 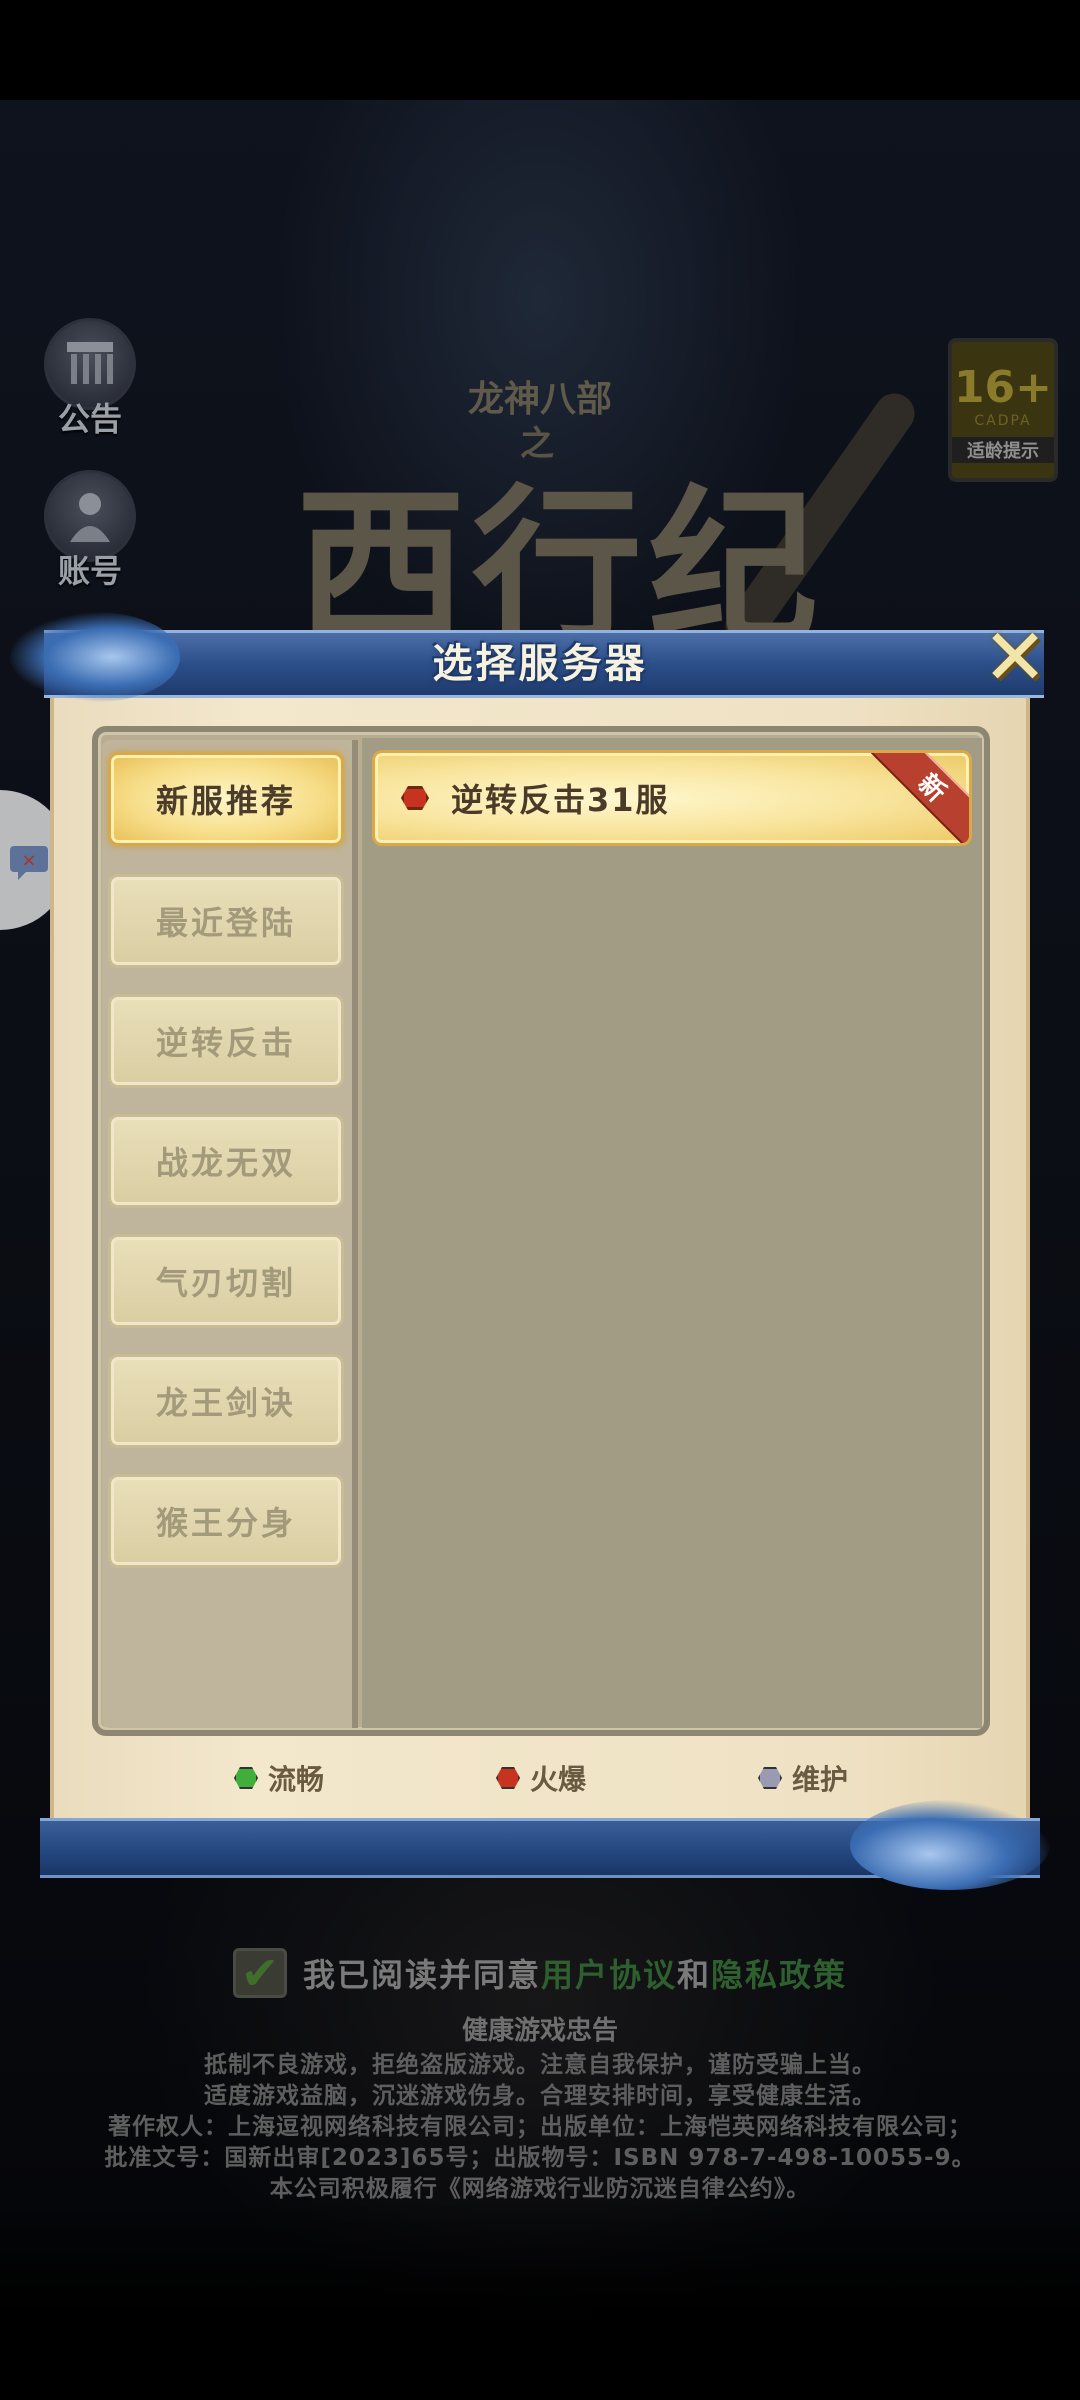 I want to click on legend-maintenance: 维护, so click(x=803, y=1778).